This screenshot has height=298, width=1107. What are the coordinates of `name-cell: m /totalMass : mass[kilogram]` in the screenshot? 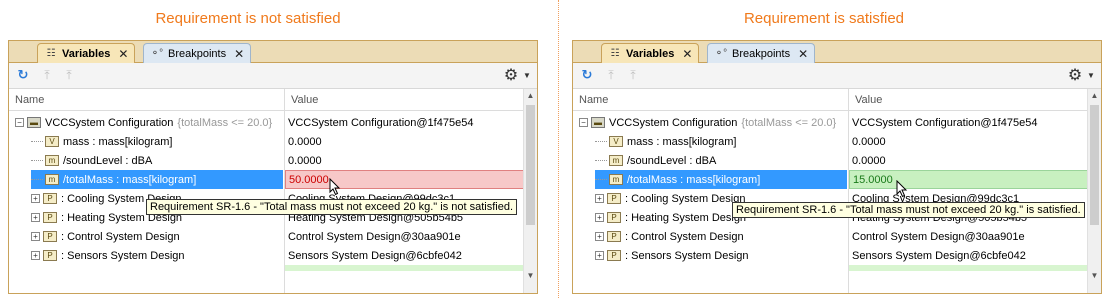 It's located at (721, 179).